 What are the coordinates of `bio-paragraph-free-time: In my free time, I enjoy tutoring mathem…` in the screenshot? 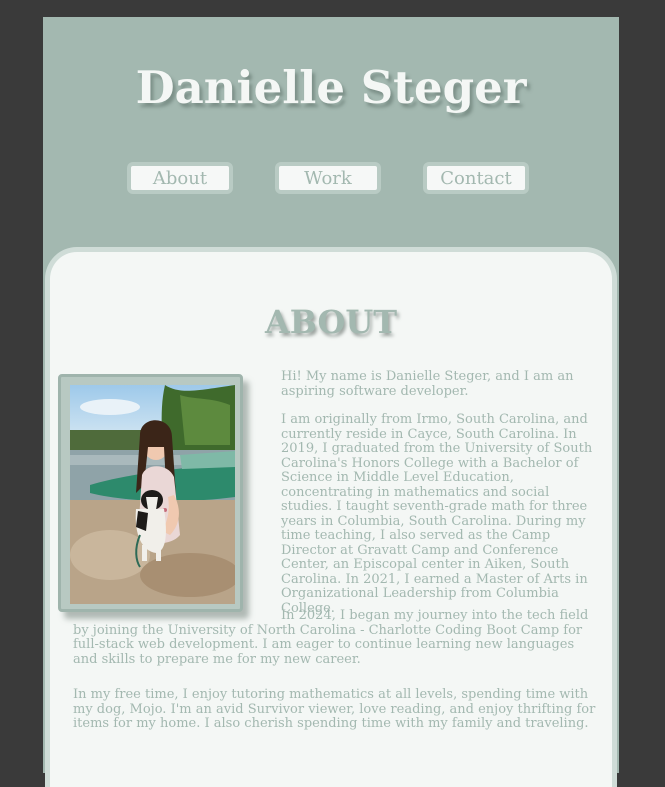 It's located at (334, 709).